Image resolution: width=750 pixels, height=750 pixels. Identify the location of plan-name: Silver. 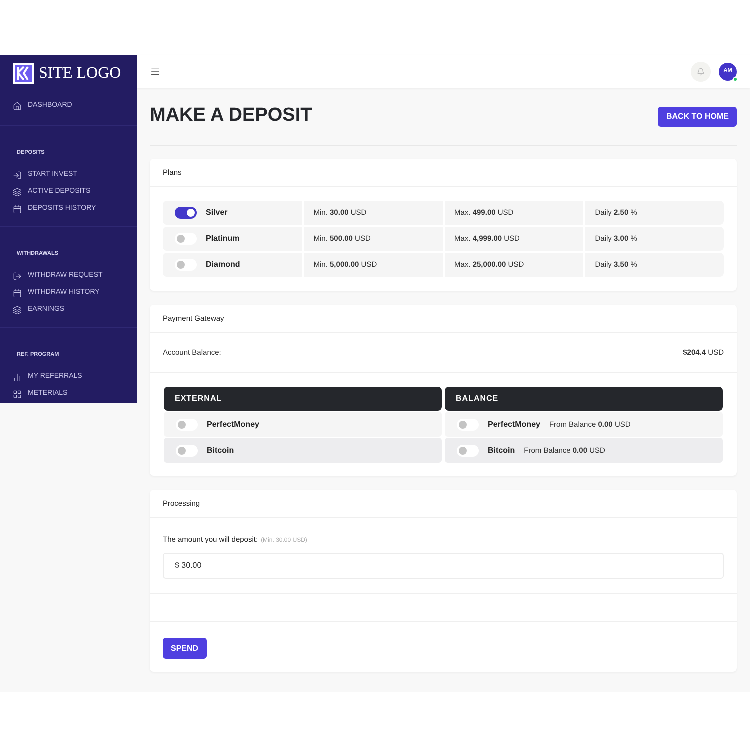
(217, 213).